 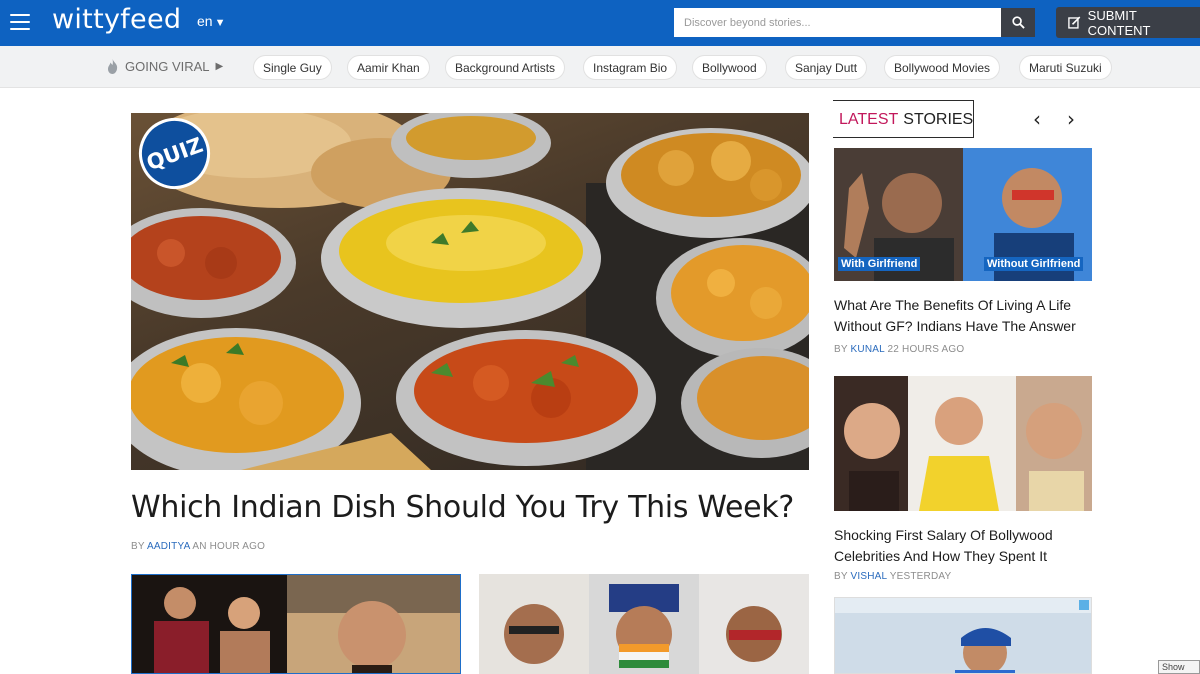 I want to click on viral-tag: Single Guy, so click(x=292, y=67).